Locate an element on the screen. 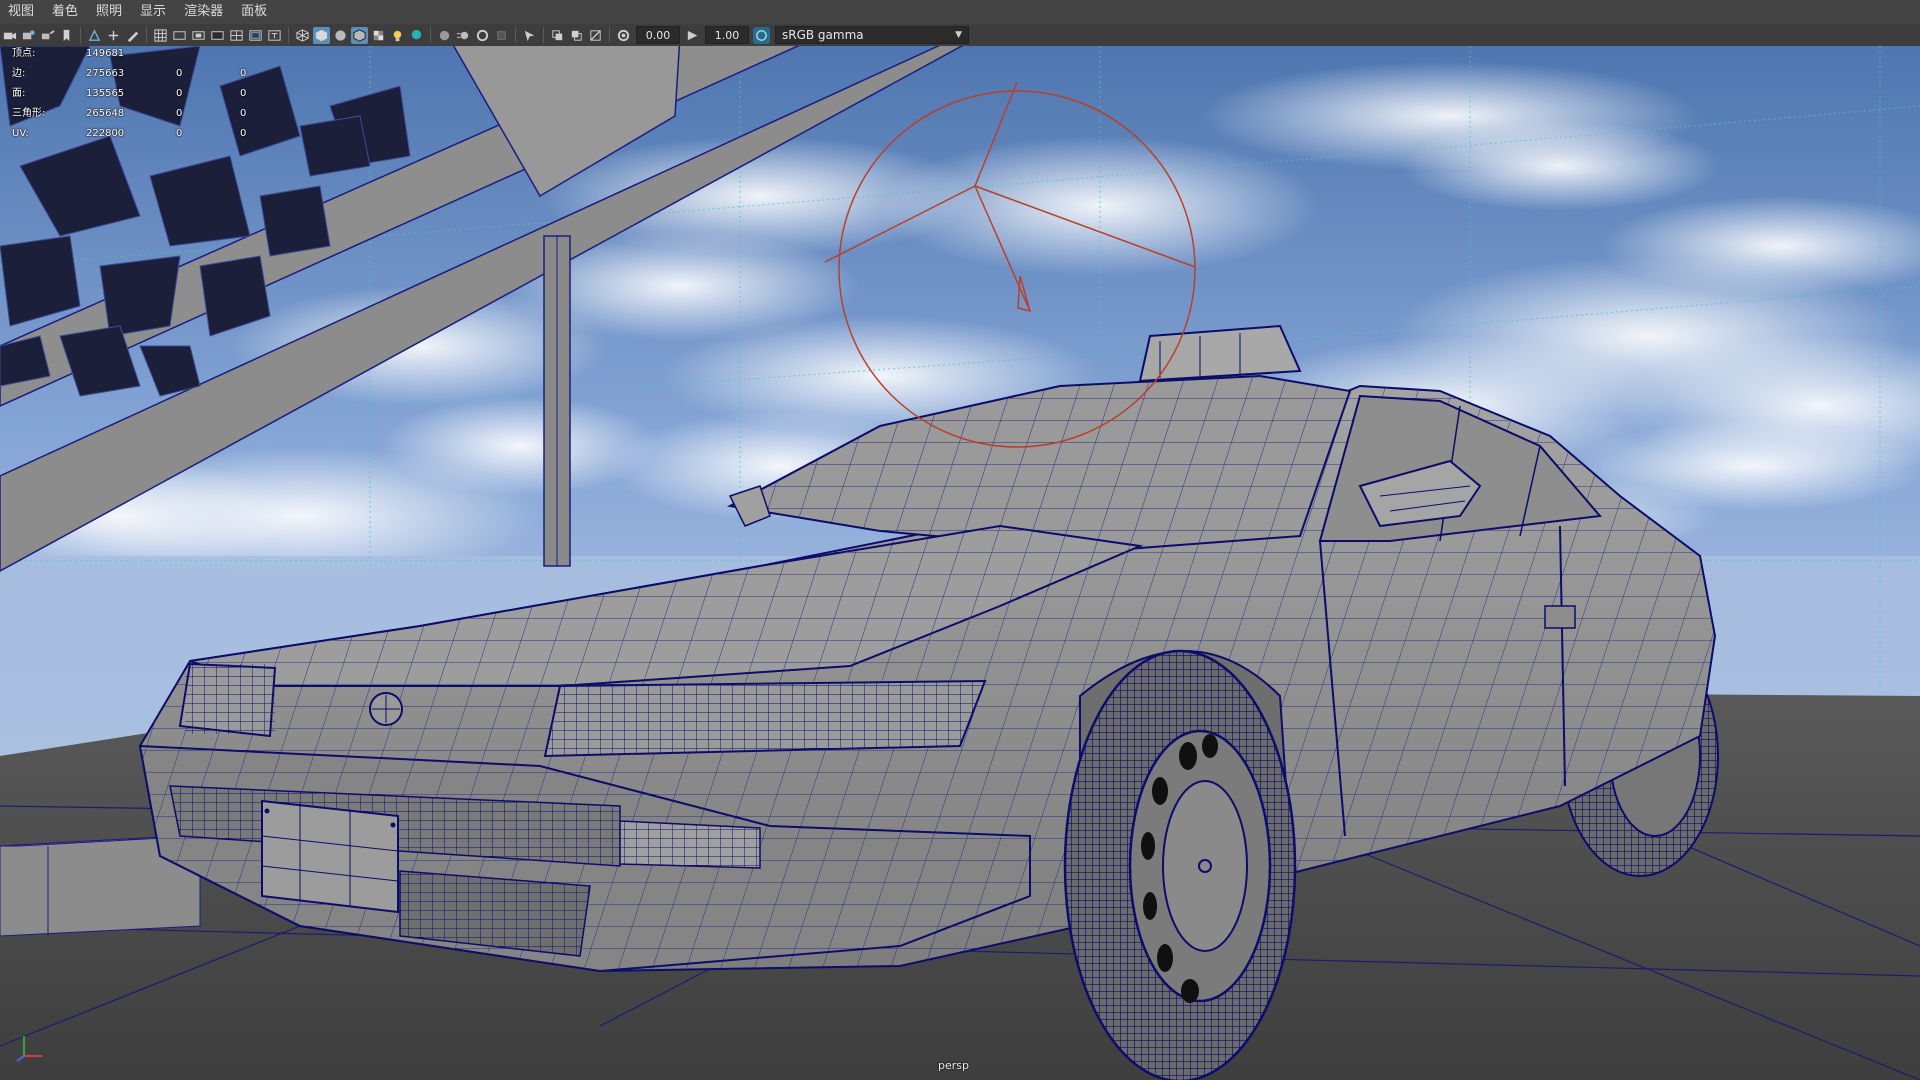 The width and height of the screenshot is (1920, 1080). hud-value: 275663 is located at coordinates (105, 73).